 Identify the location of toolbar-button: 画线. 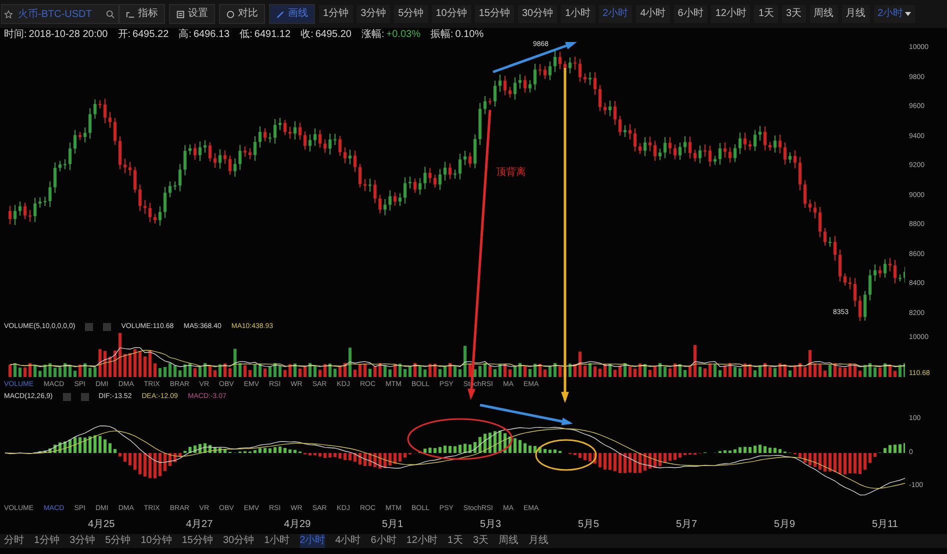
(292, 14).